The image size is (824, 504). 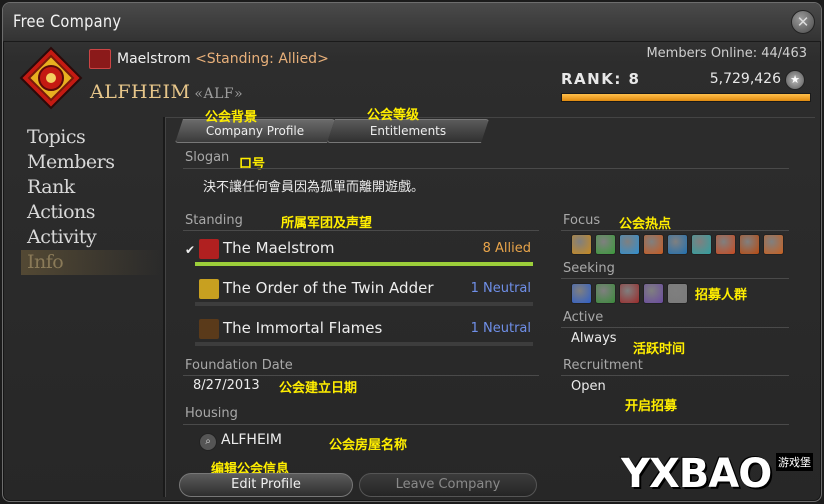 What do you see at coordinates (164, 307) in the screenshot?
I see `sidebar-divider` at bounding box center [164, 307].